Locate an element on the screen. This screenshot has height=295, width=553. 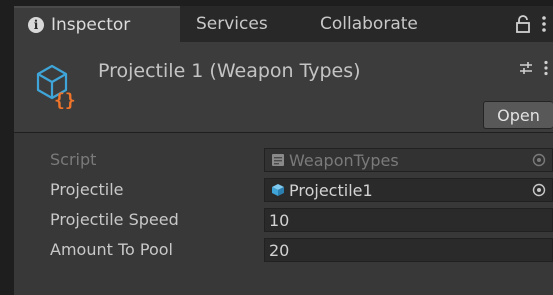
header-divider is located at coordinates (283, 132).